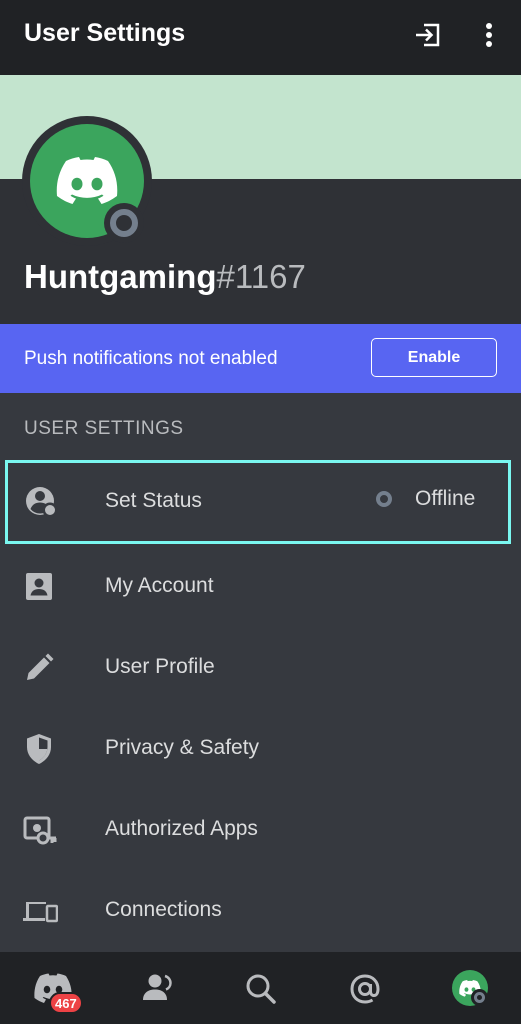  Describe the element at coordinates (40, 830) in the screenshot. I see `key-app-icon` at that location.